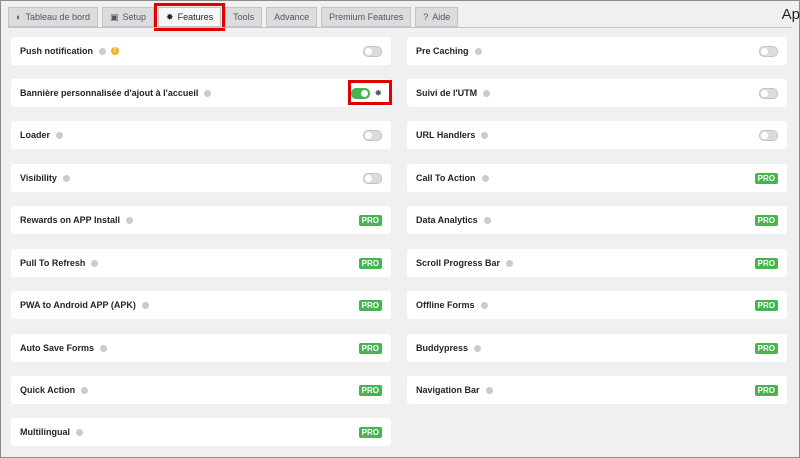 The height and width of the screenshot is (458, 800). Describe the element at coordinates (447, 93) in the screenshot. I see `feature-label: Suivi de l'UTM` at that location.